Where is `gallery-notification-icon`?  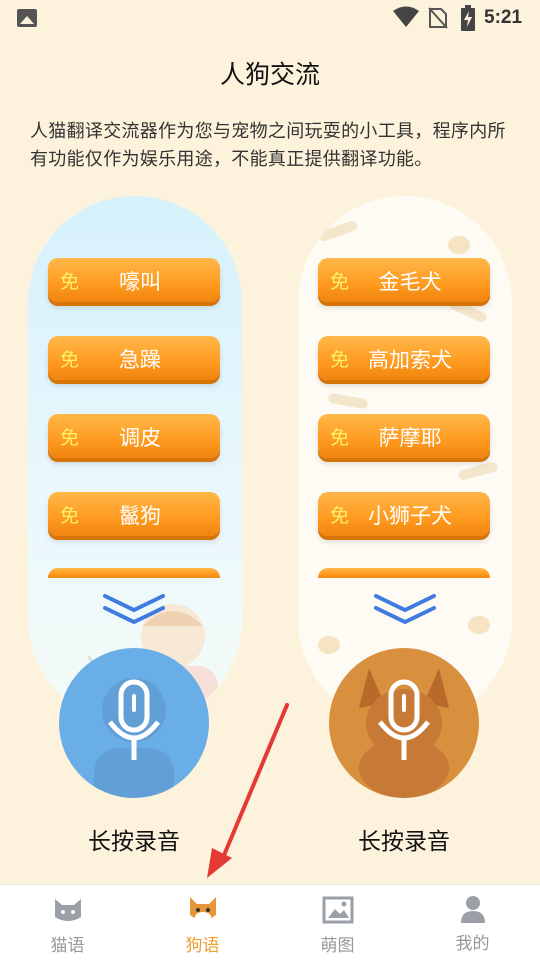 gallery-notification-icon is located at coordinates (27, 18).